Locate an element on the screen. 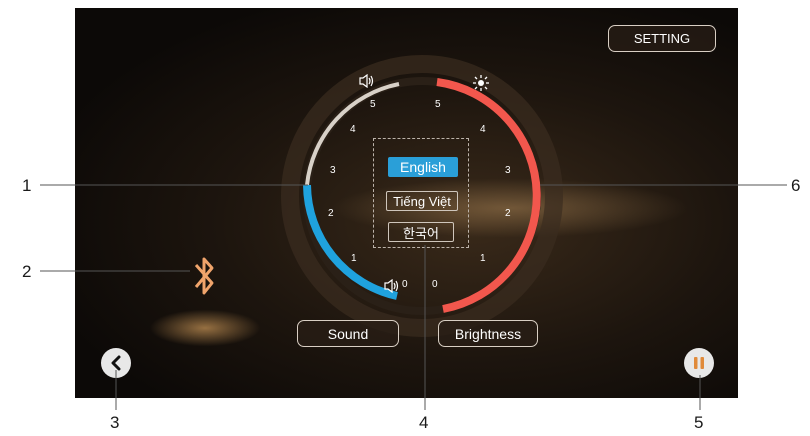  callout-1: 1 is located at coordinates (27, 185).